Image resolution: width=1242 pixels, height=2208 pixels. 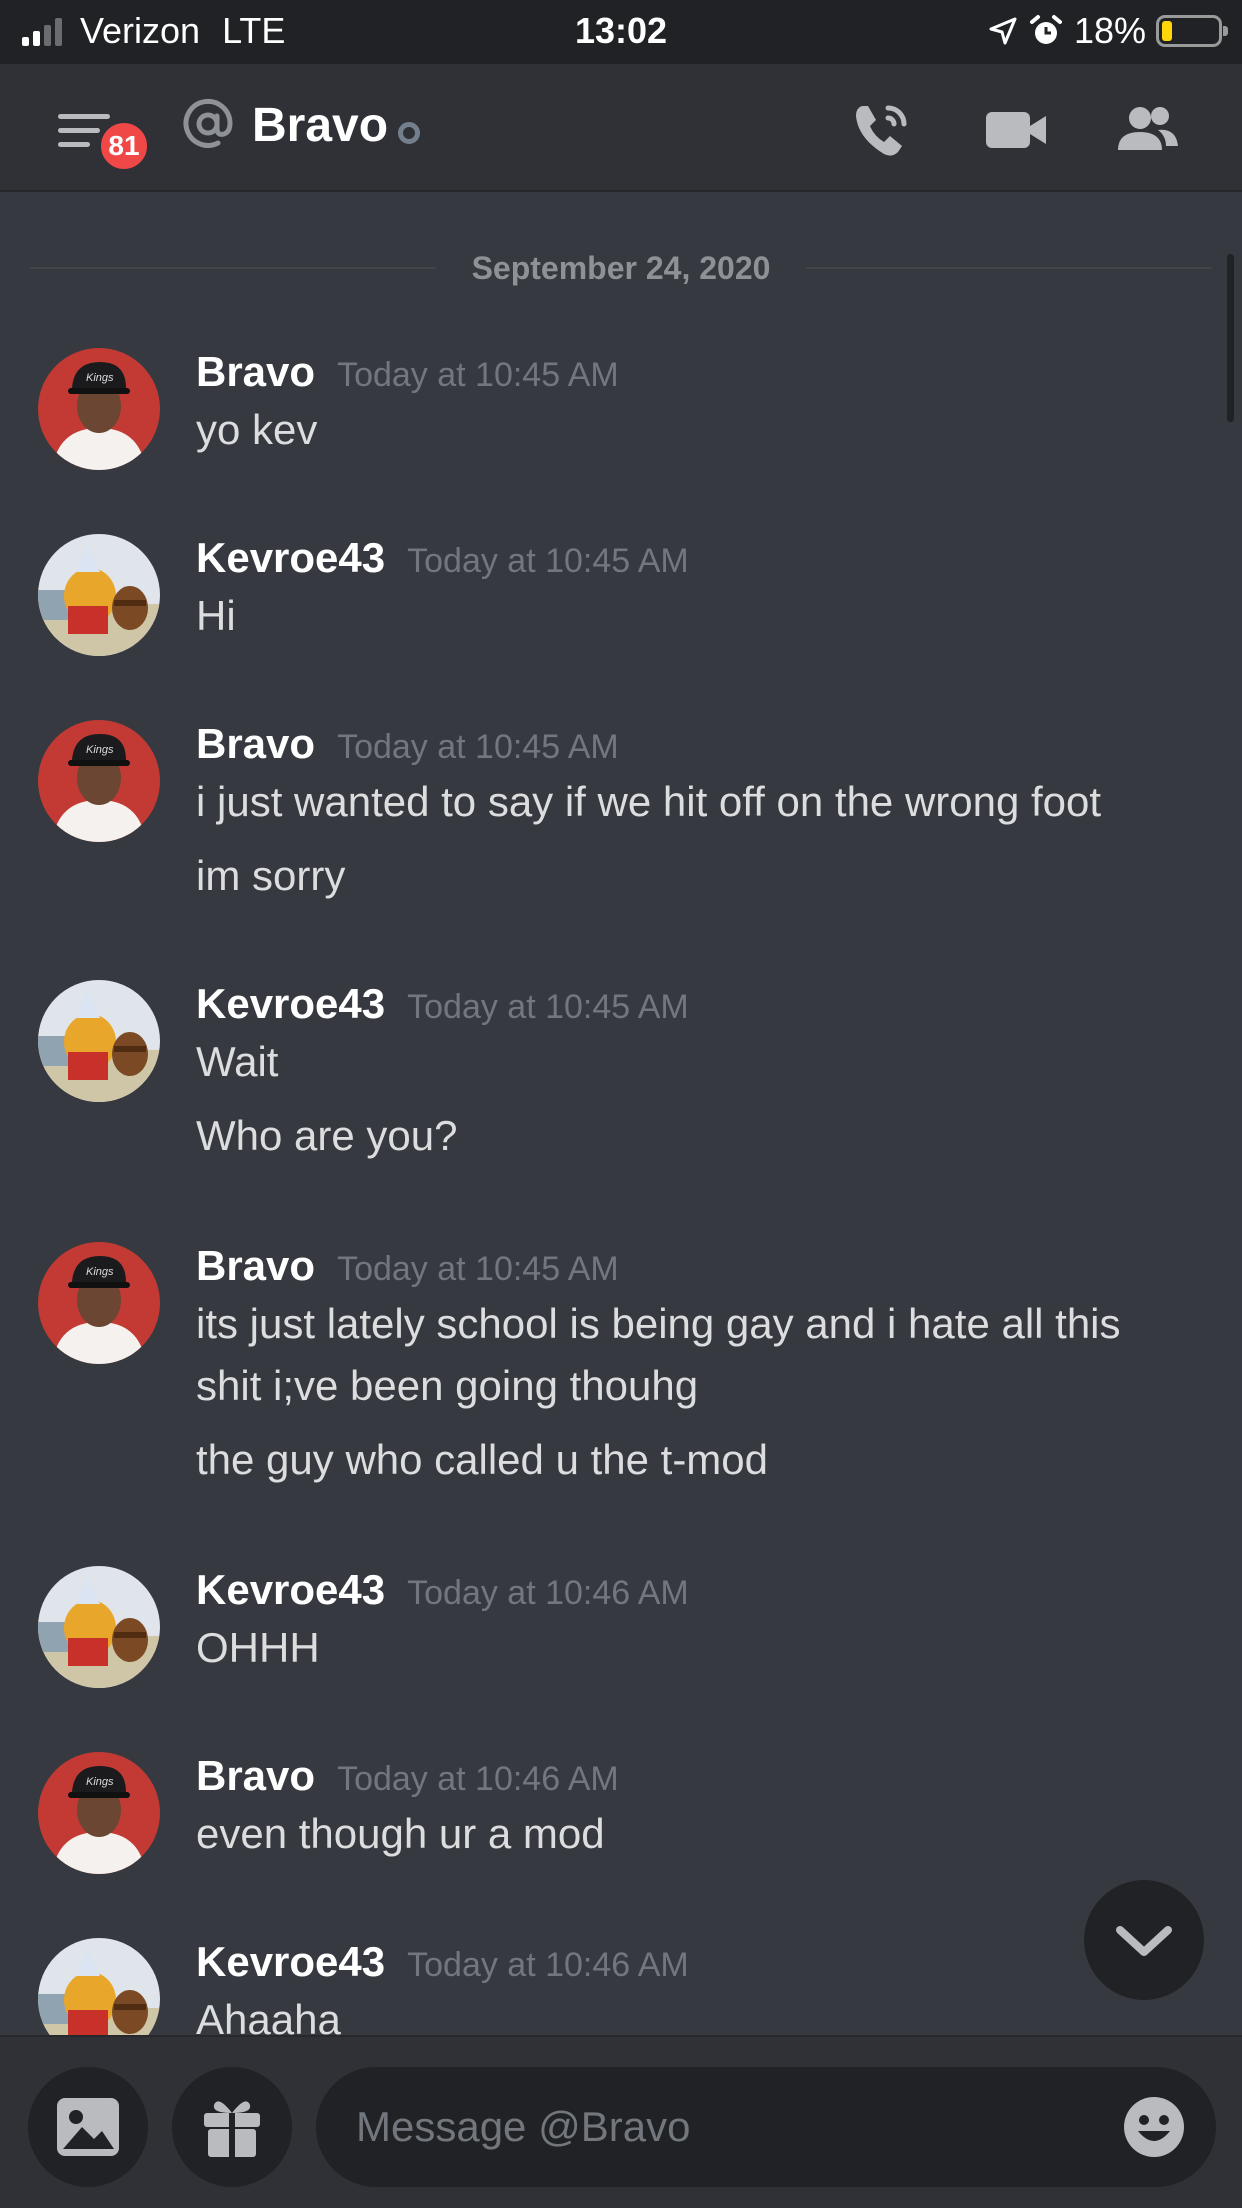 I want to click on message-text: shit i;ve been going thouhg, so click(x=447, y=1386).